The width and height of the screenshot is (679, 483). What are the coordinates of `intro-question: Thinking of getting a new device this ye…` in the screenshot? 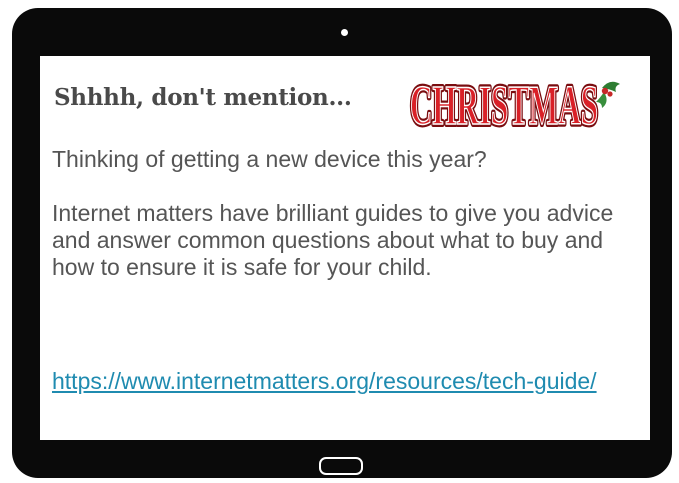 It's located at (269, 159).